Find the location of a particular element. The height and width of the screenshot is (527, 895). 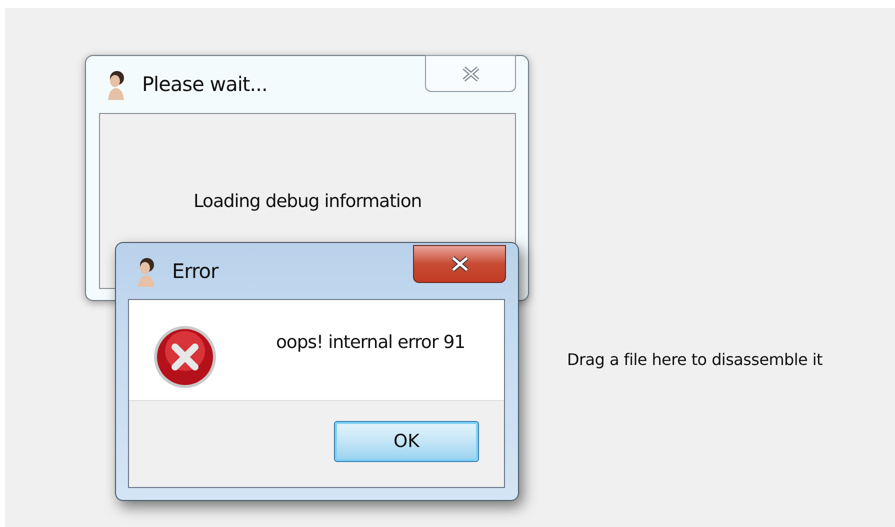

close-button is located at coordinates (459, 264).